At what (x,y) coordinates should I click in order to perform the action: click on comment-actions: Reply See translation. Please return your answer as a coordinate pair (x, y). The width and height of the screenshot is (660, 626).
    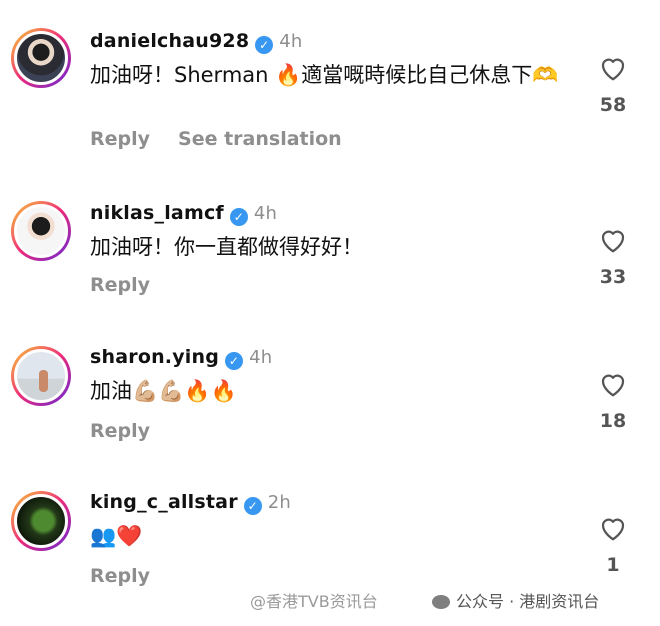
    Looking at the image, I should click on (230, 139).